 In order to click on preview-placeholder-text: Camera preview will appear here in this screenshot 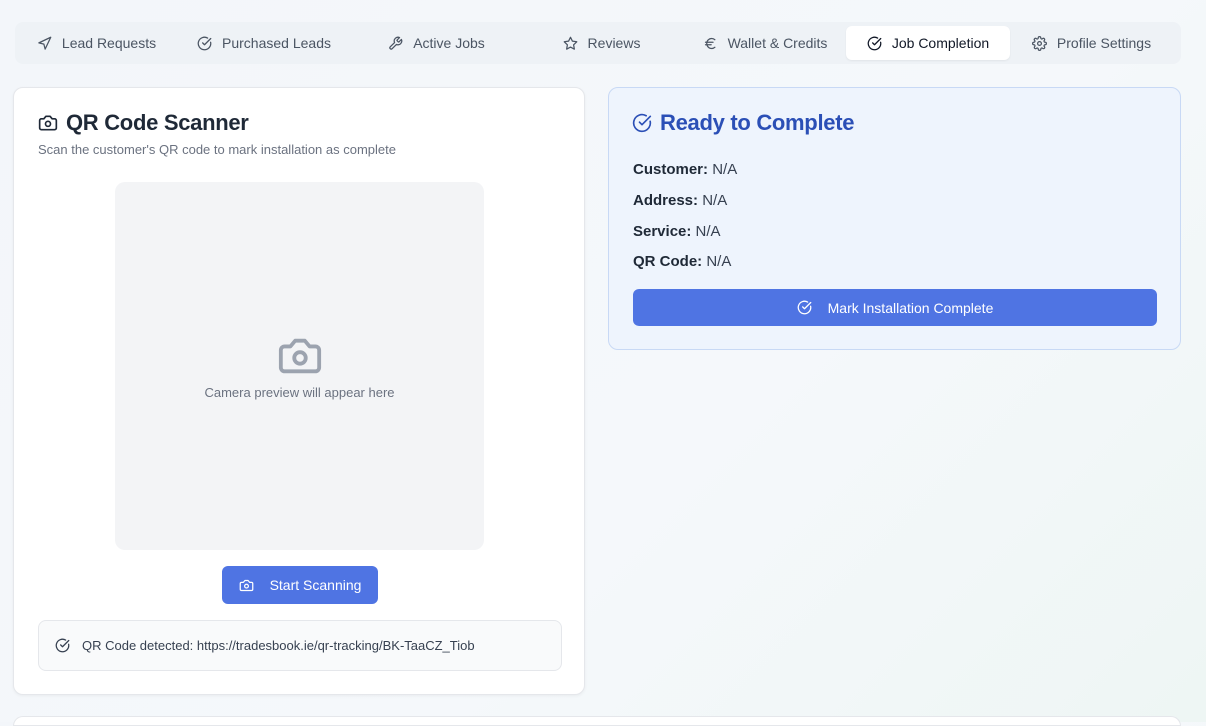, I will do `click(299, 392)`.